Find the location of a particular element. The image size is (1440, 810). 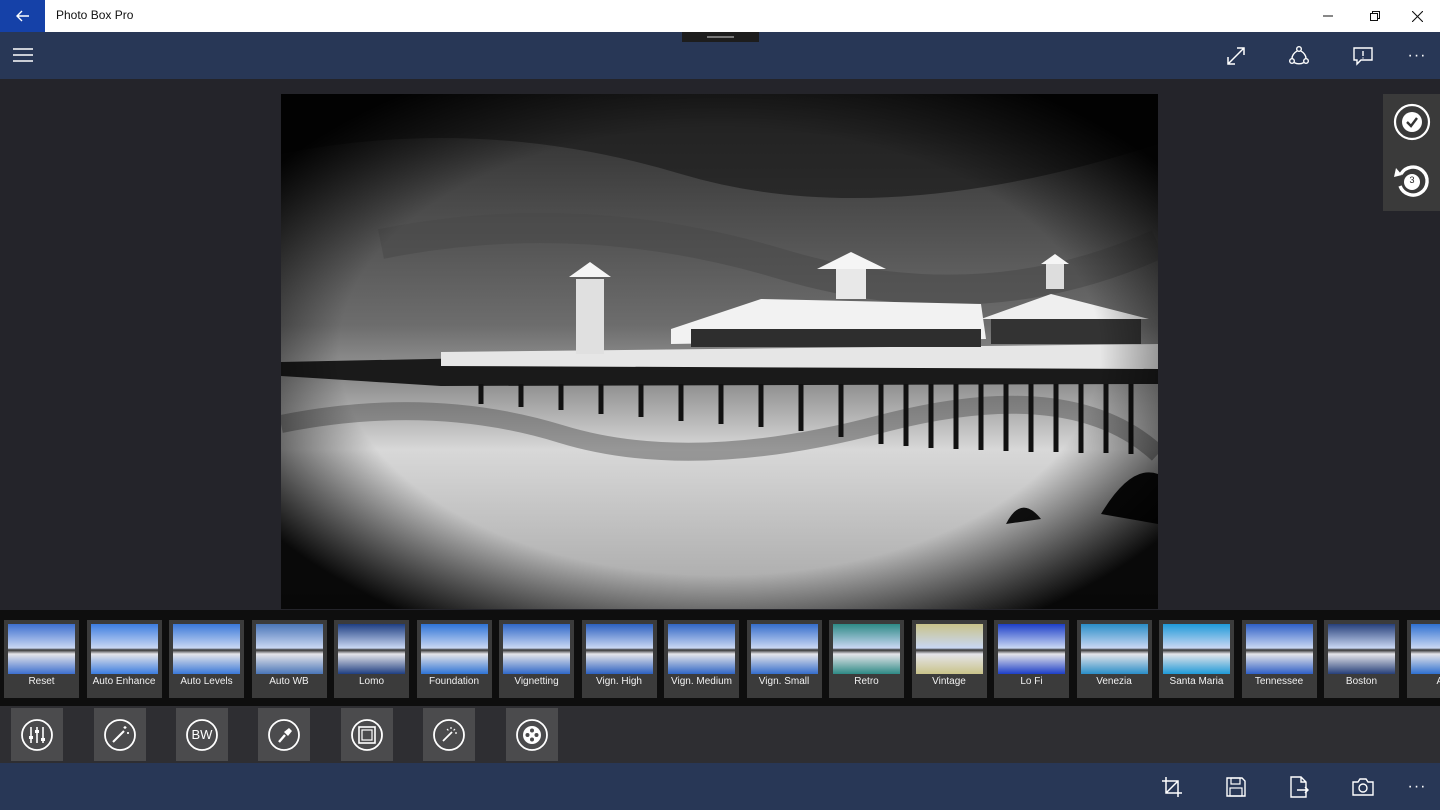

back-button is located at coordinates (22, 16).